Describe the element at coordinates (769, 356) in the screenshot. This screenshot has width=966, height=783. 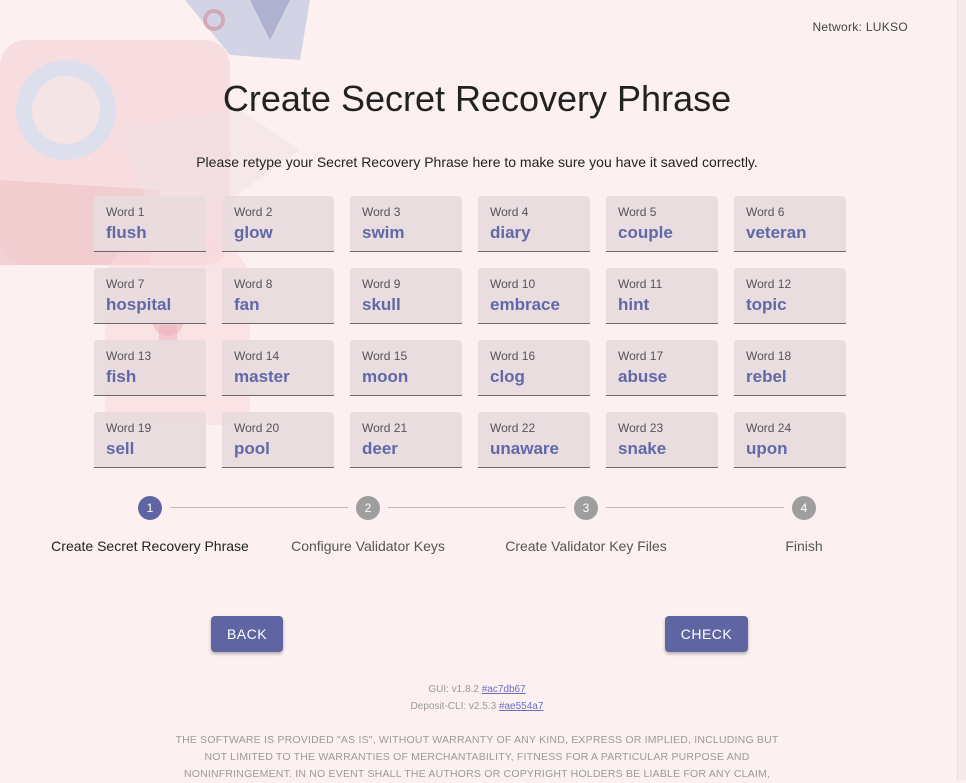
I see `word-field-label: Word 18` at that location.